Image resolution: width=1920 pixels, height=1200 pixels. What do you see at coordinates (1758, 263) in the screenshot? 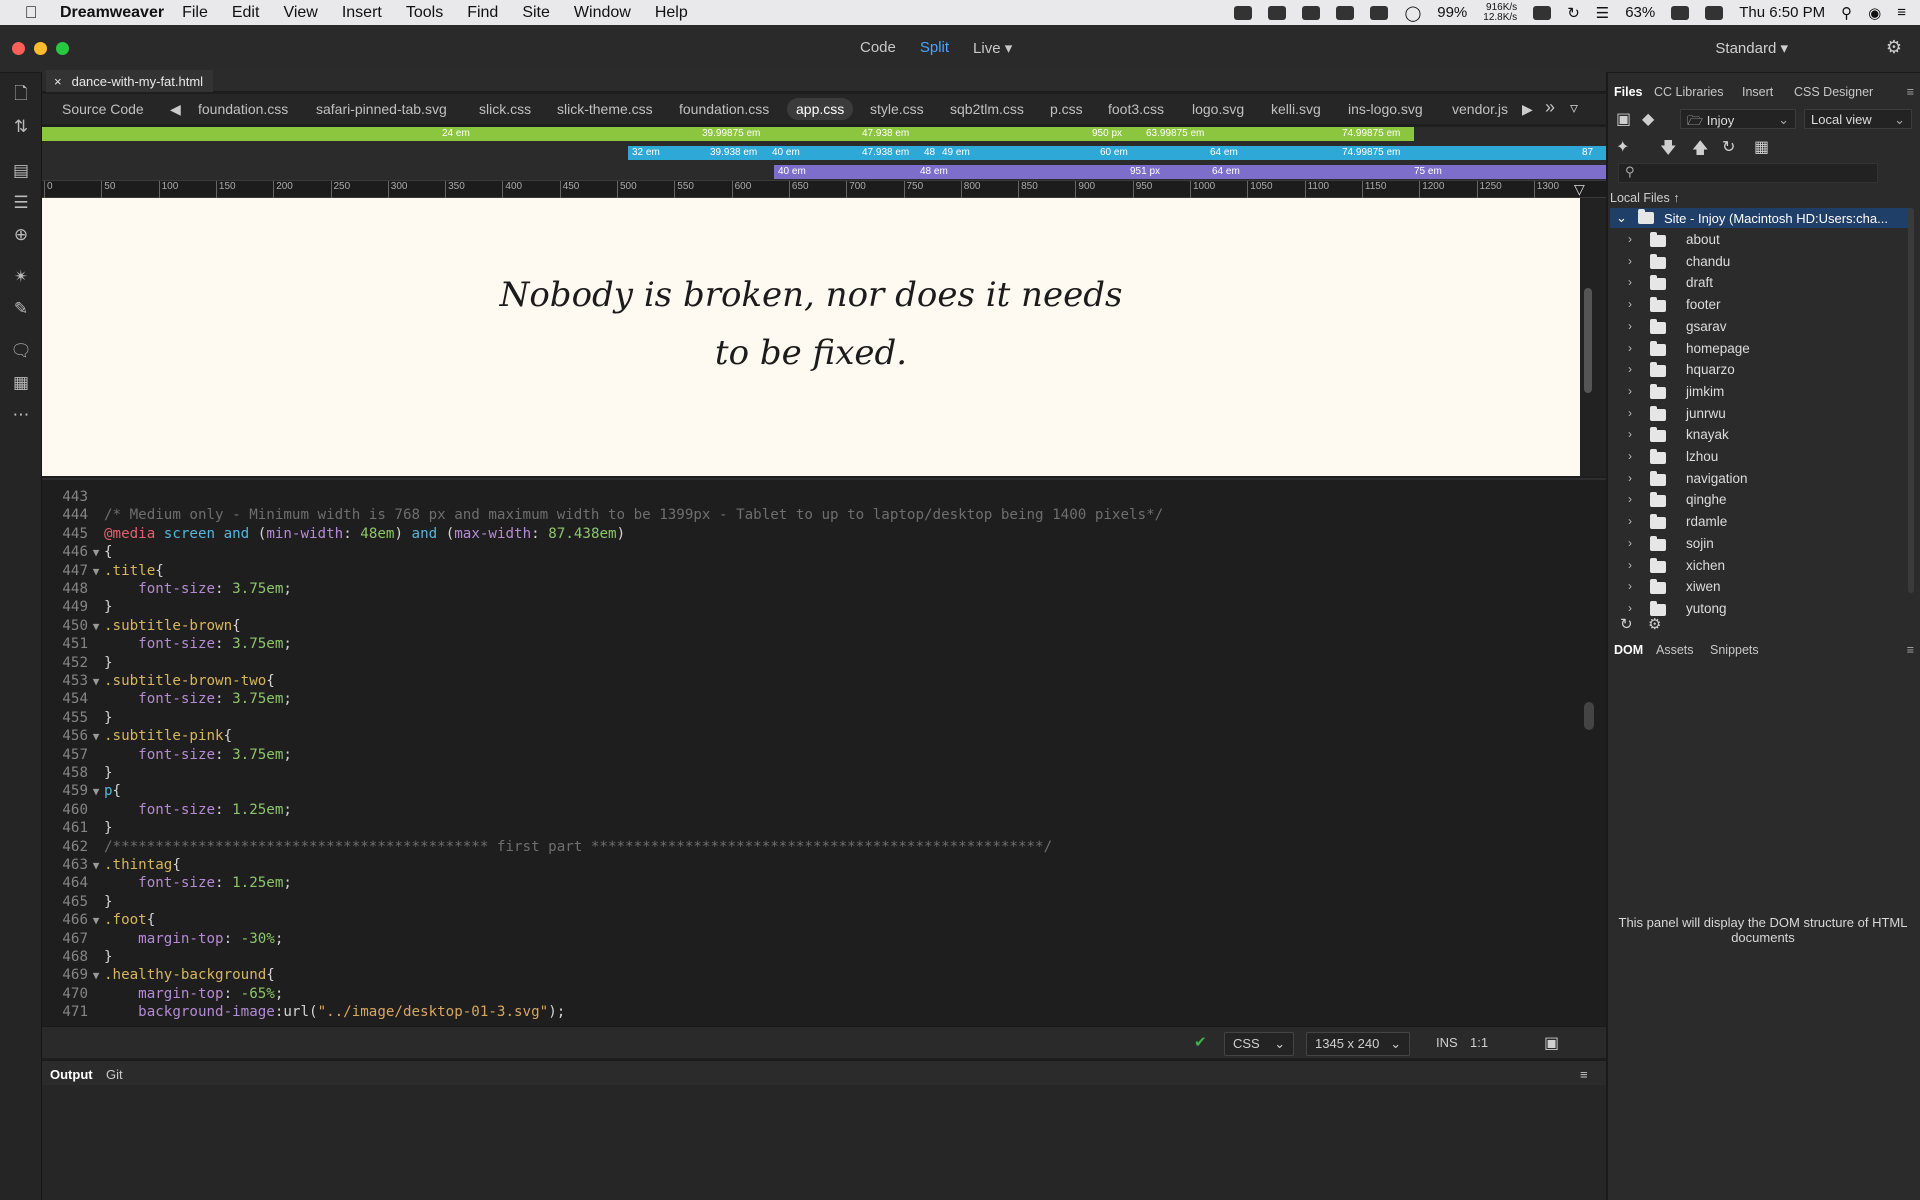
I see `folder-row-chandu: › chandu` at bounding box center [1758, 263].